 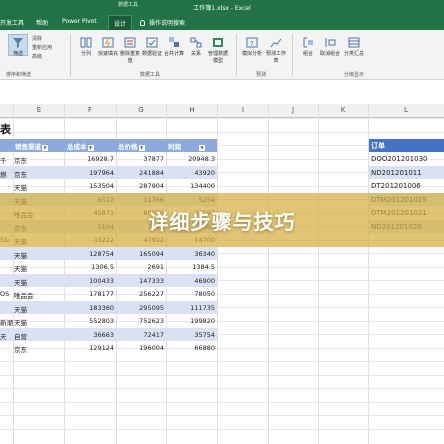 I want to click on cell-total-price: 165094, so click(x=151, y=254).